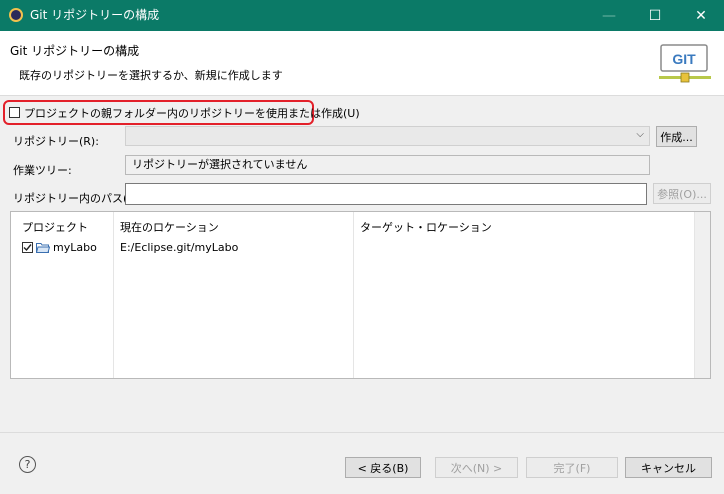 The width and height of the screenshot is (724, 494). I want to click on row-checkbox, so click(27, 247).